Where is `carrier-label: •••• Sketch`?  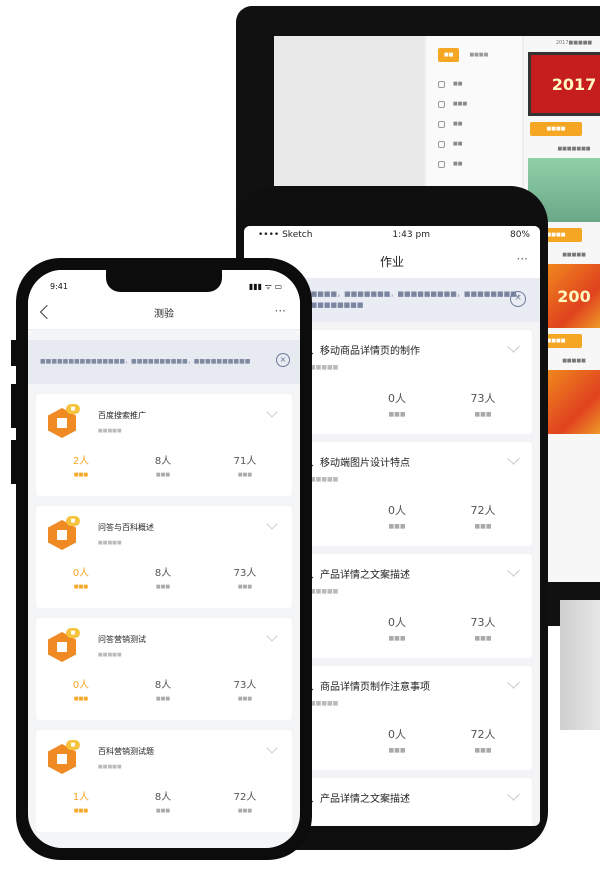 carrier-label: •••• Sketch is located at coordinates (285, 235).